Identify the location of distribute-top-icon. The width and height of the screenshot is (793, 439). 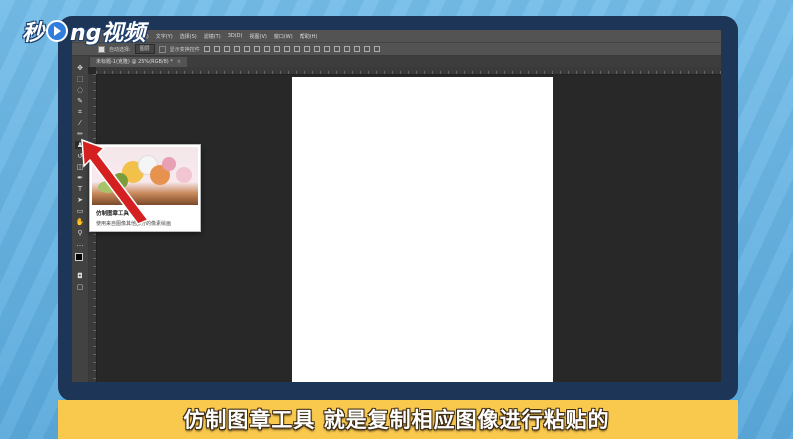
(266, 49).